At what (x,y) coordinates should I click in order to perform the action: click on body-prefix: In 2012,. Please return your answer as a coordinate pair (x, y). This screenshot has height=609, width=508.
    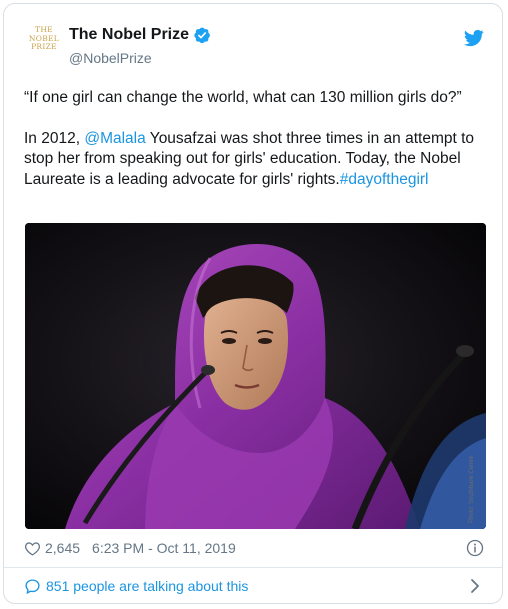
    Looking at the image, I should click on (52, 138).